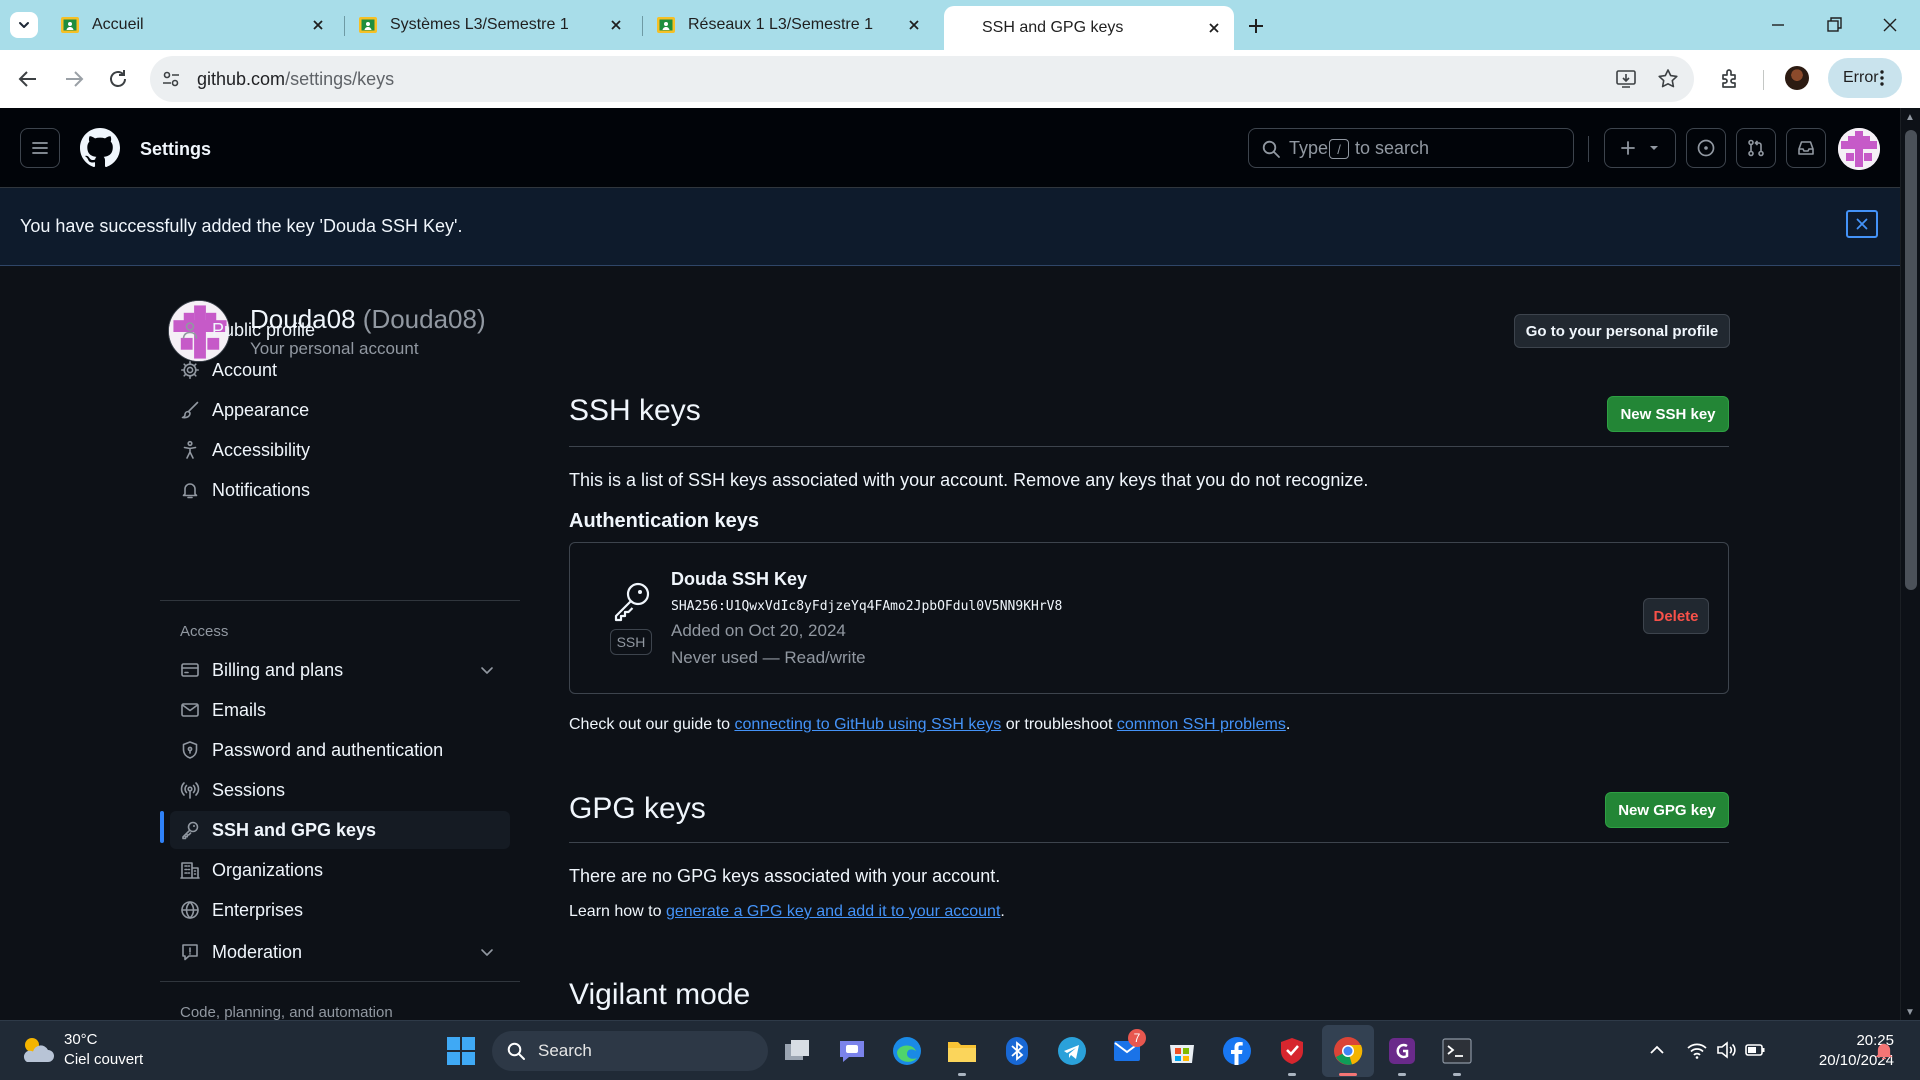  What do you see at coordinates (1089, 28) in the screenshot?
I see `tab-ssh-gpg-keys: SSH and GPG keys` at bounding box center [1089, 28].